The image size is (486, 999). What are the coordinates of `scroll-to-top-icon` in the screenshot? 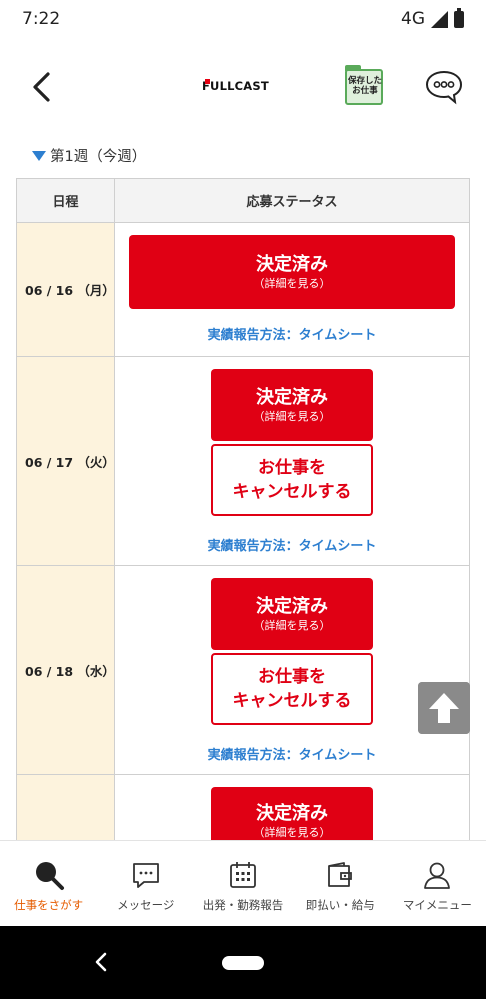 It's located at (444, 708).